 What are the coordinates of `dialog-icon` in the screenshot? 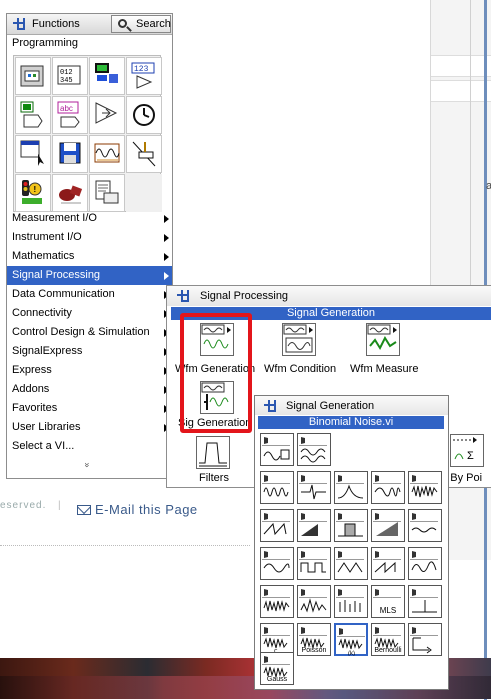 It's located at (33, 154).